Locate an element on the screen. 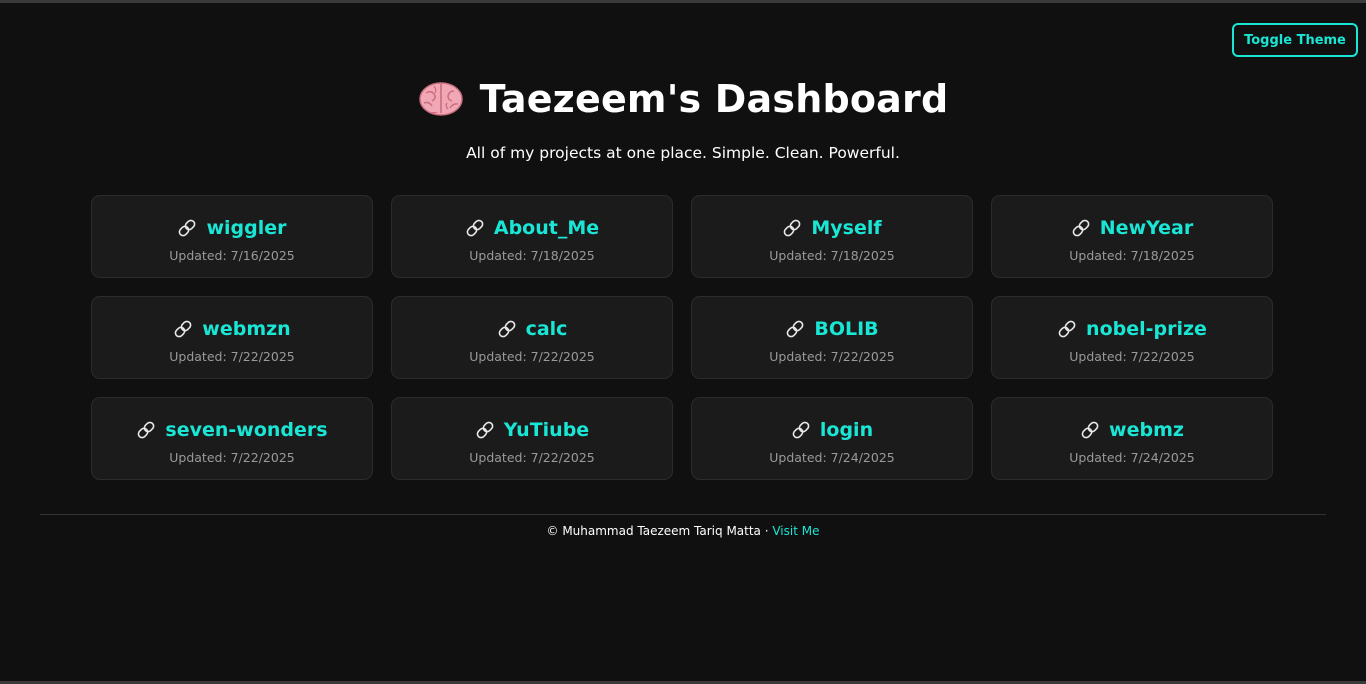  project-name: BOLIB is located at coordinates (846, 329).